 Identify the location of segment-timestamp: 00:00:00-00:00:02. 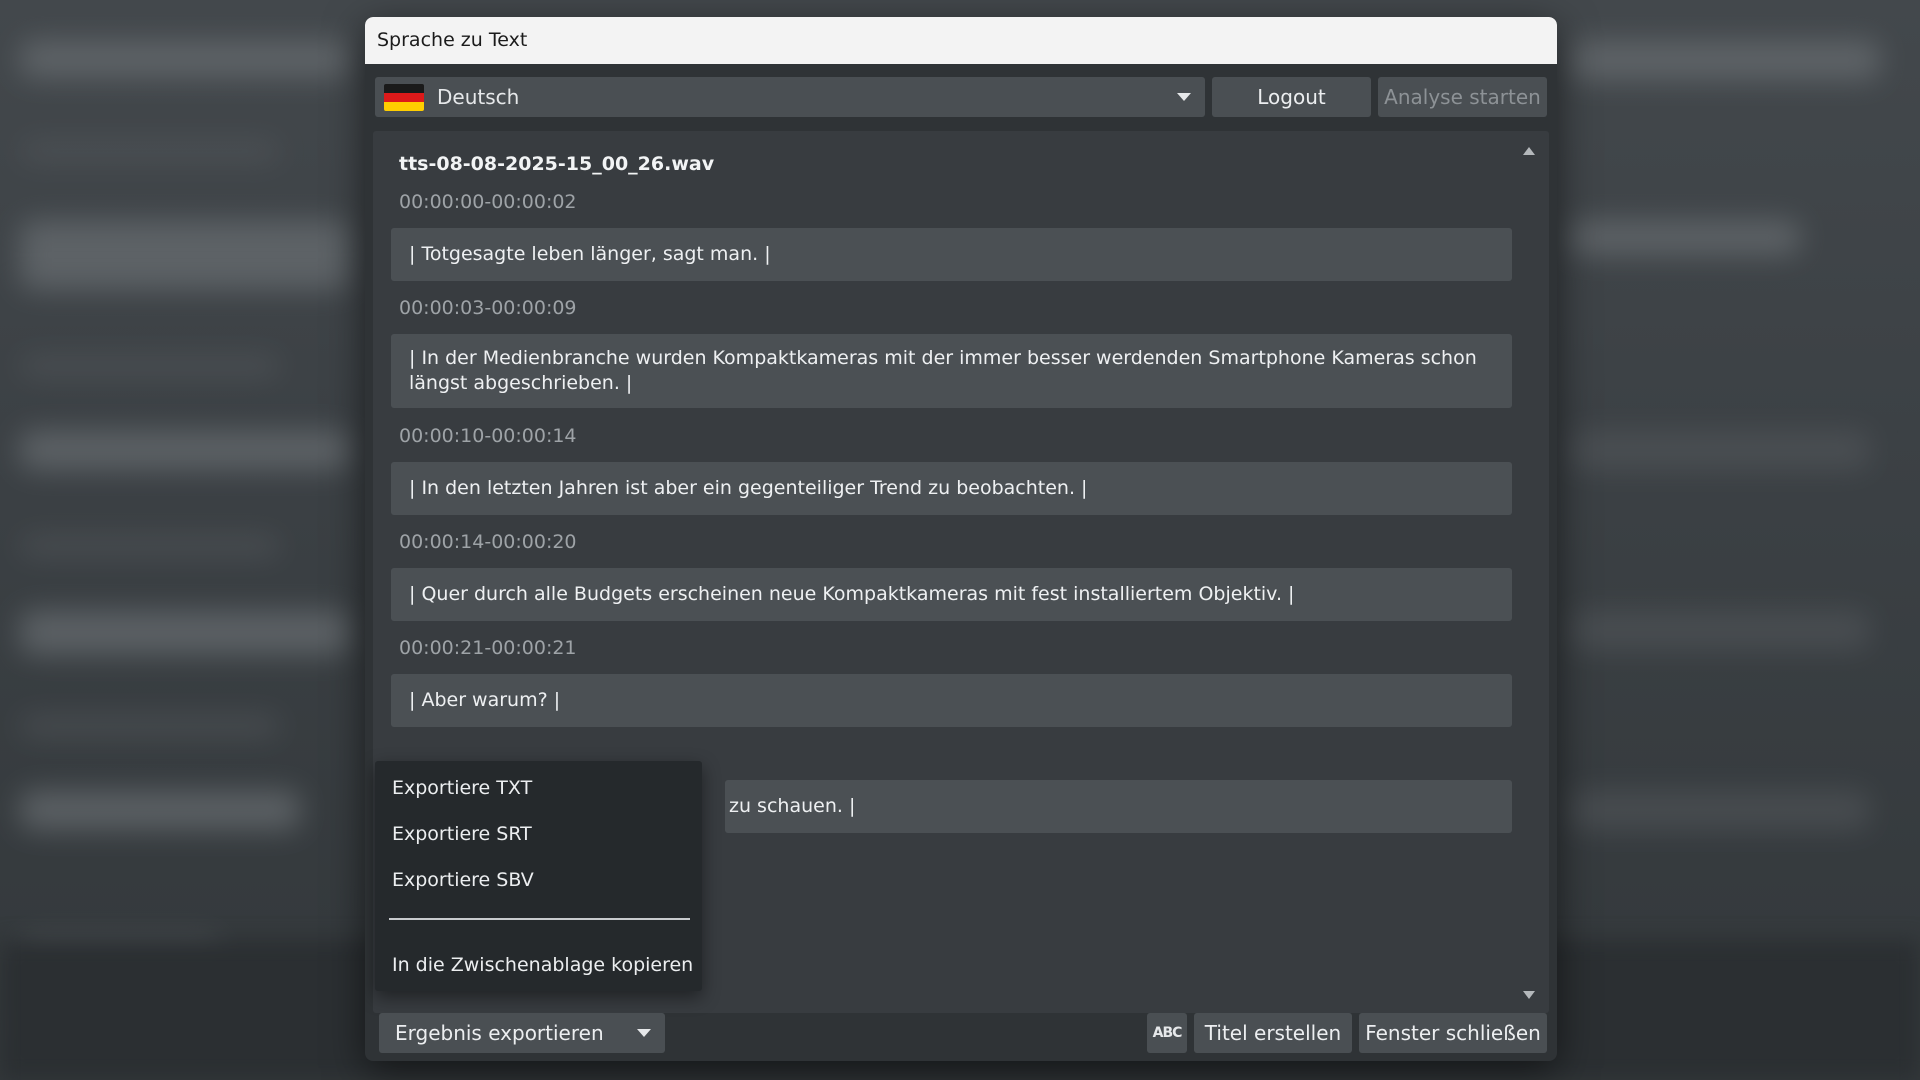
(488, 202).